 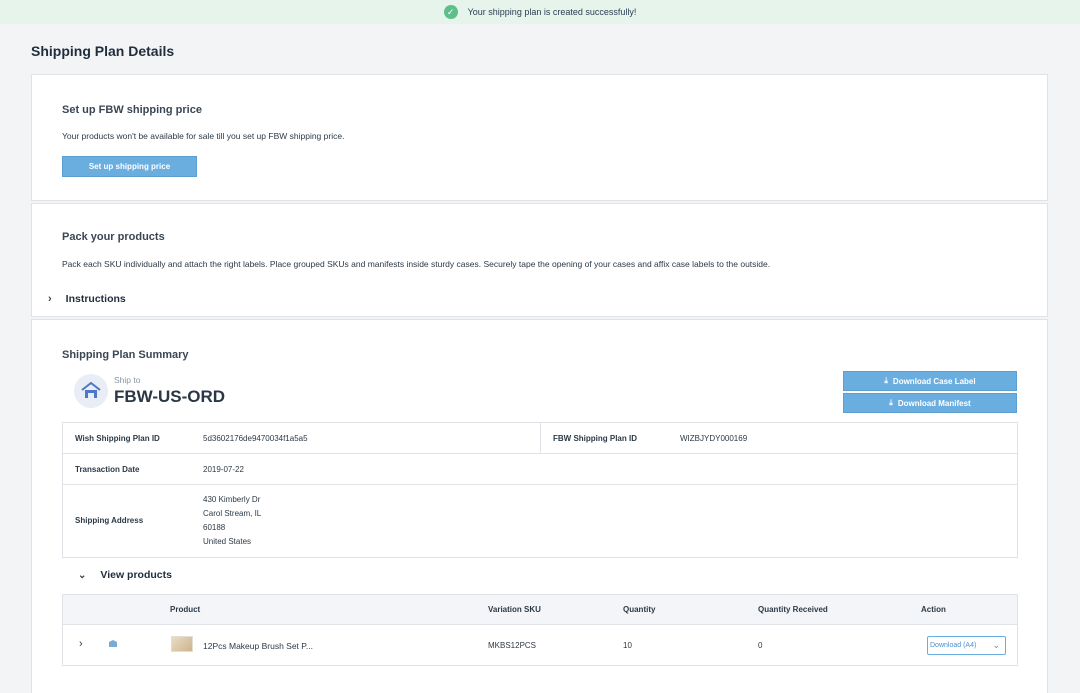 I want to click on summary-title: Shipping Plan Summary, so click(x=125, y=355).